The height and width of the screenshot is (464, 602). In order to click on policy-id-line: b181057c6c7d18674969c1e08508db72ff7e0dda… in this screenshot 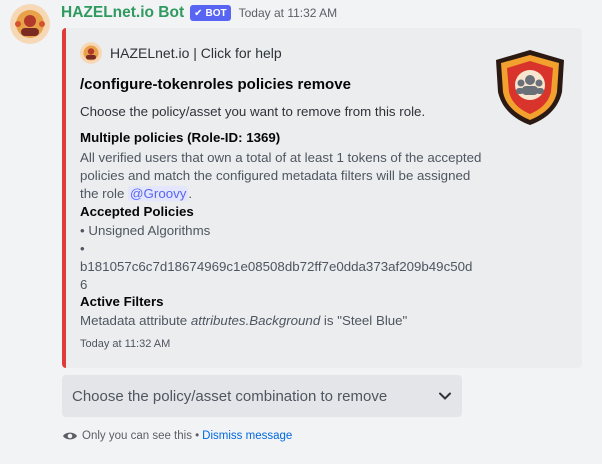, I will do `click(276, 266)`.